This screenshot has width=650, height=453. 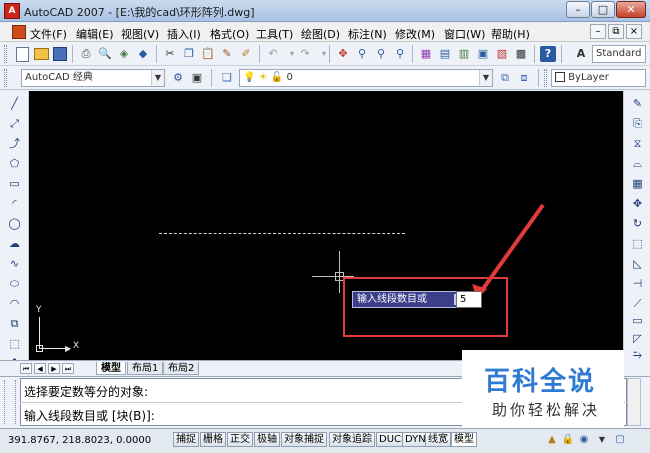 I want to click on zoom-window-icon: ⚲, so click(x=381, y=54).